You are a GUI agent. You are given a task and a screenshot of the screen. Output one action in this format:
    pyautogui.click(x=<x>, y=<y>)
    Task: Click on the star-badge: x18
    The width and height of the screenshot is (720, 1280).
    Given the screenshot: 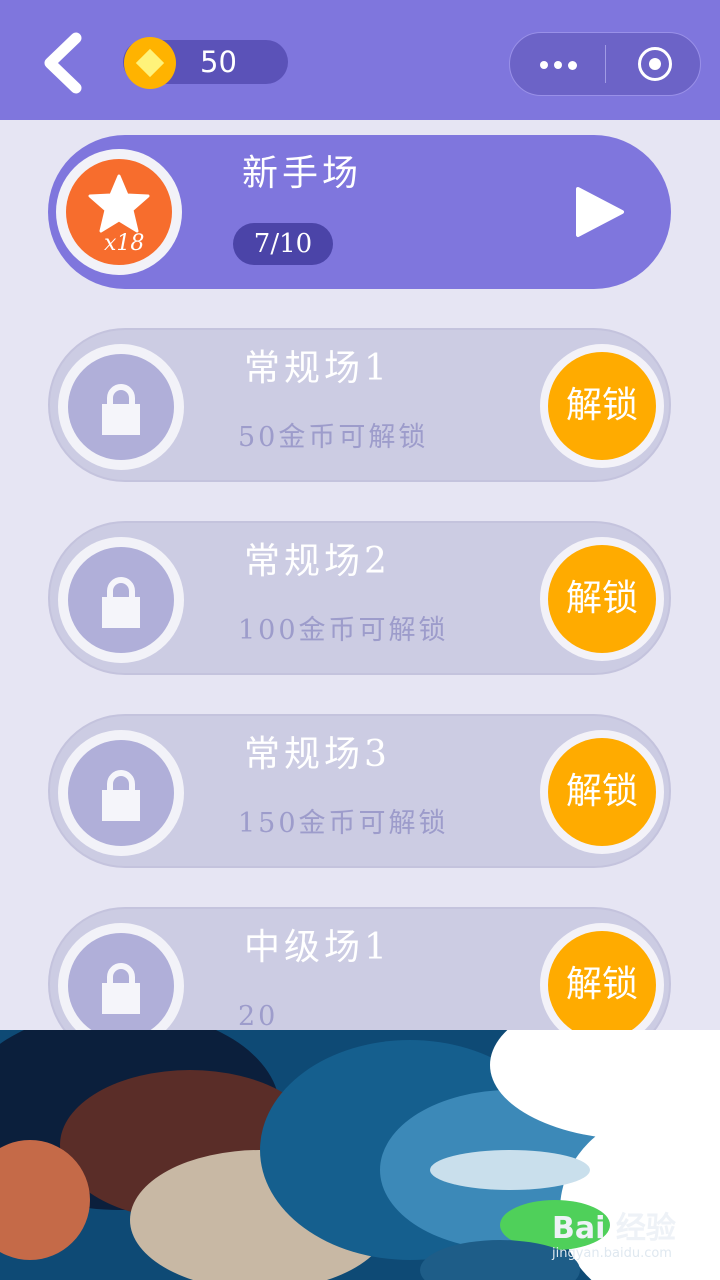 What is the action you would take?
    pyautogui.click(x=119, y=212)
    